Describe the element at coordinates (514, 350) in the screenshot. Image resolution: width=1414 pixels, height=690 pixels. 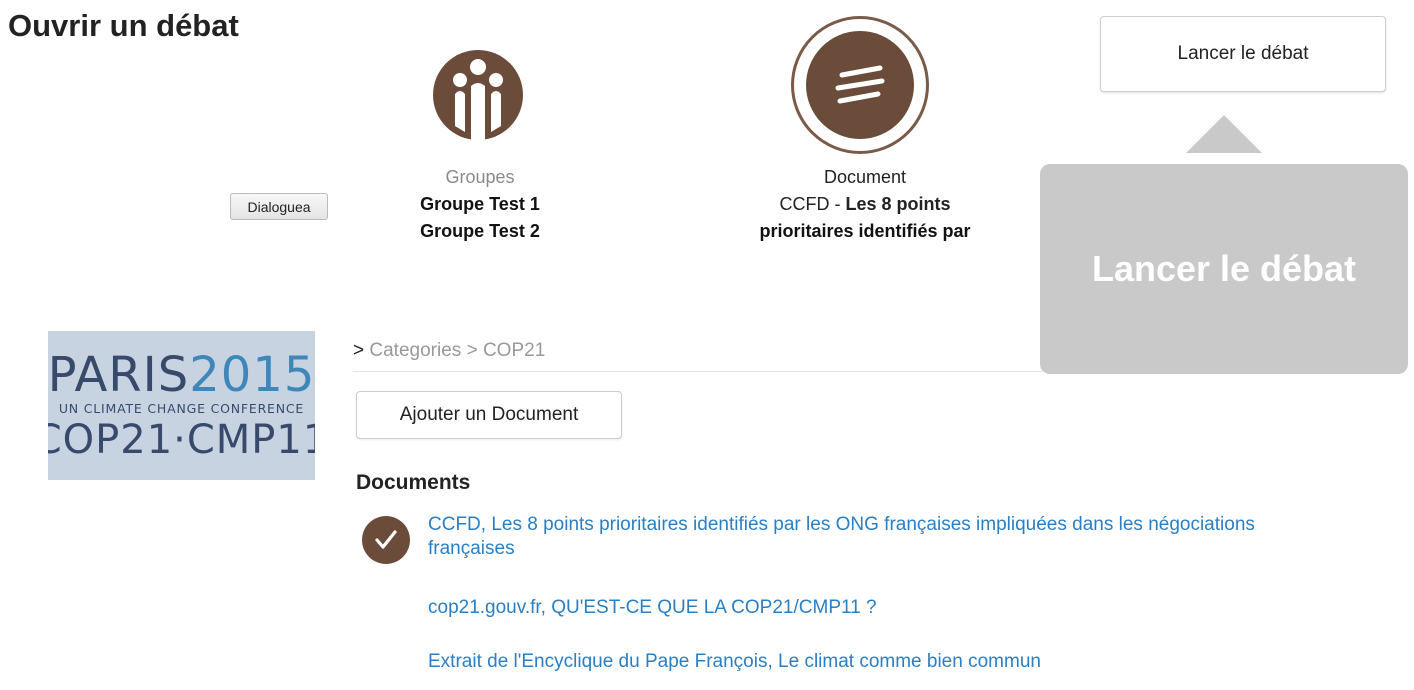
I see `breadcrumb-cop21: COP21` at that location.